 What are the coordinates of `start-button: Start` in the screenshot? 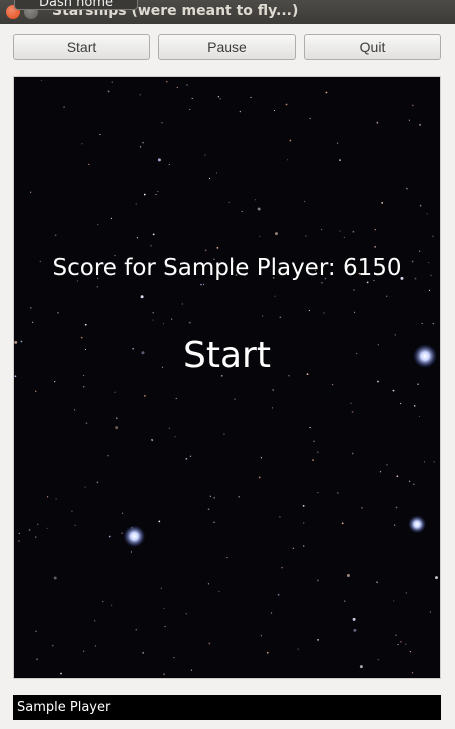 It's located at (81, 47).